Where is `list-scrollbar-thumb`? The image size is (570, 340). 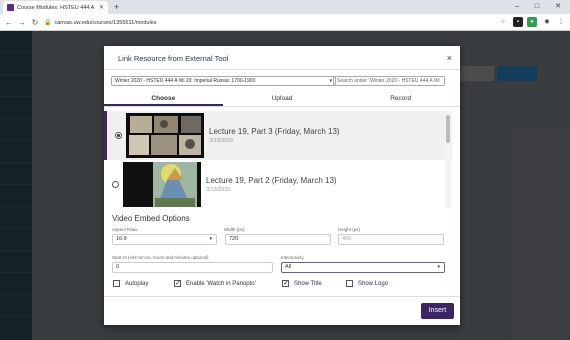 list-scrollbar-thumb is located at coordinates (448, 129).